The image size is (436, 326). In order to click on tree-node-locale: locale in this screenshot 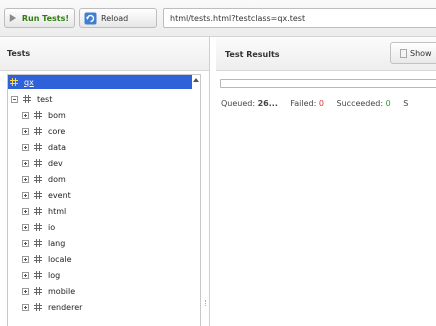, I will do `click(47, 259)`.